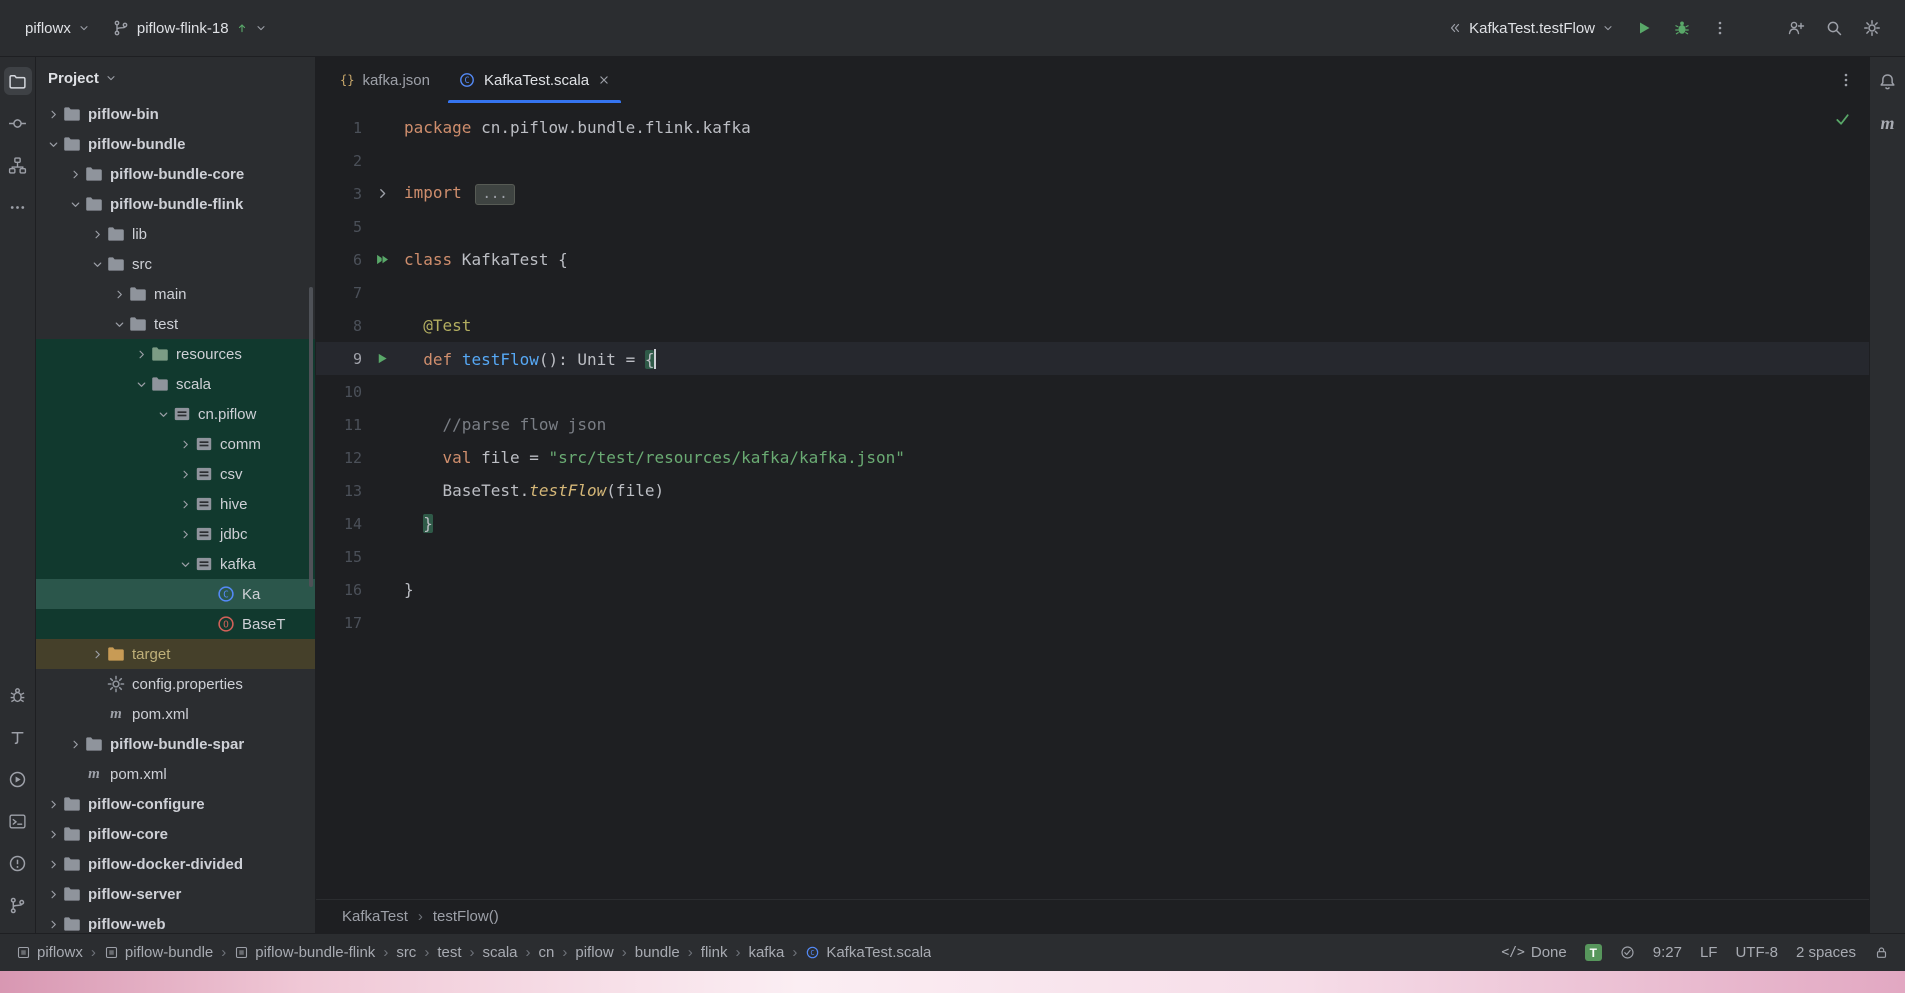  Describe the element at coordinates (1682, 28) in the screenshot. I see `debug-button` at that location.